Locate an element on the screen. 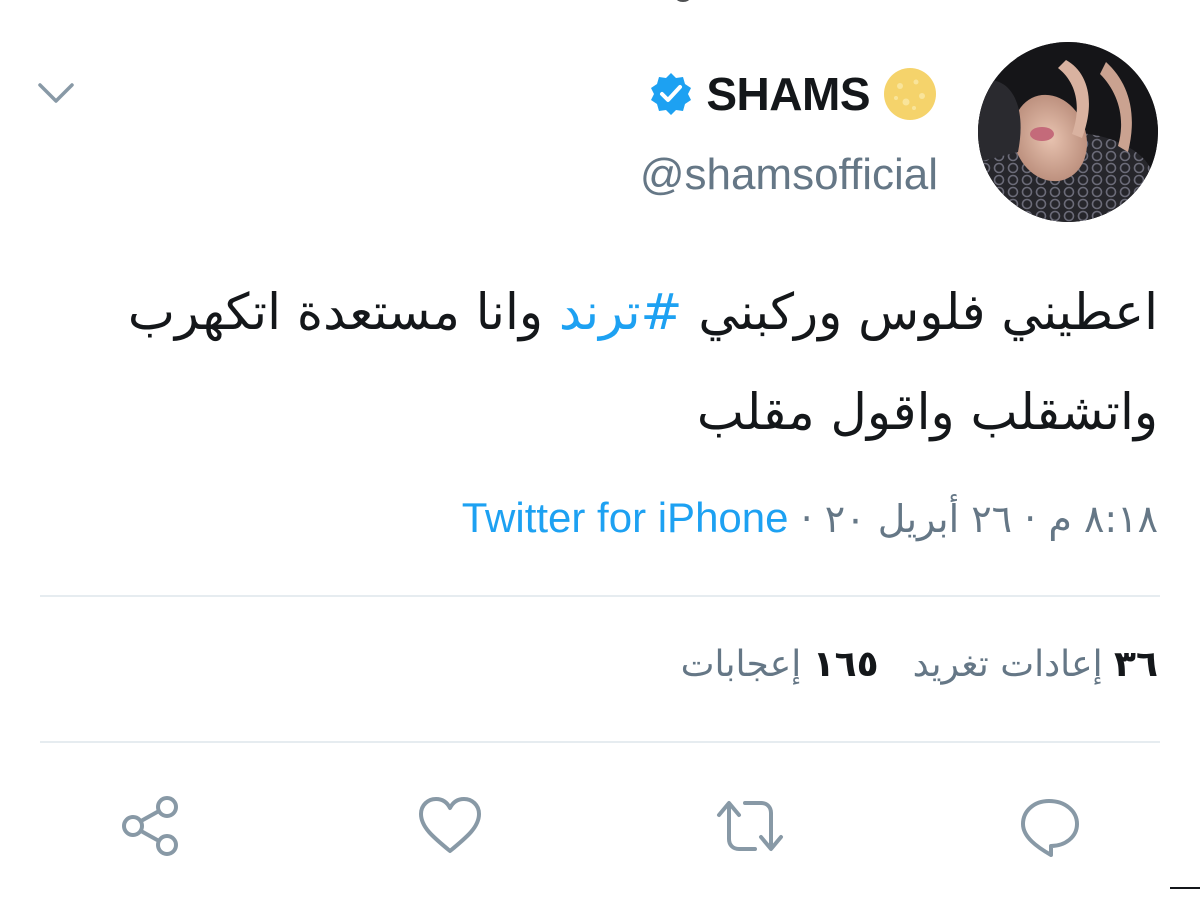  reply-button is located at coordinates (1050, 826).